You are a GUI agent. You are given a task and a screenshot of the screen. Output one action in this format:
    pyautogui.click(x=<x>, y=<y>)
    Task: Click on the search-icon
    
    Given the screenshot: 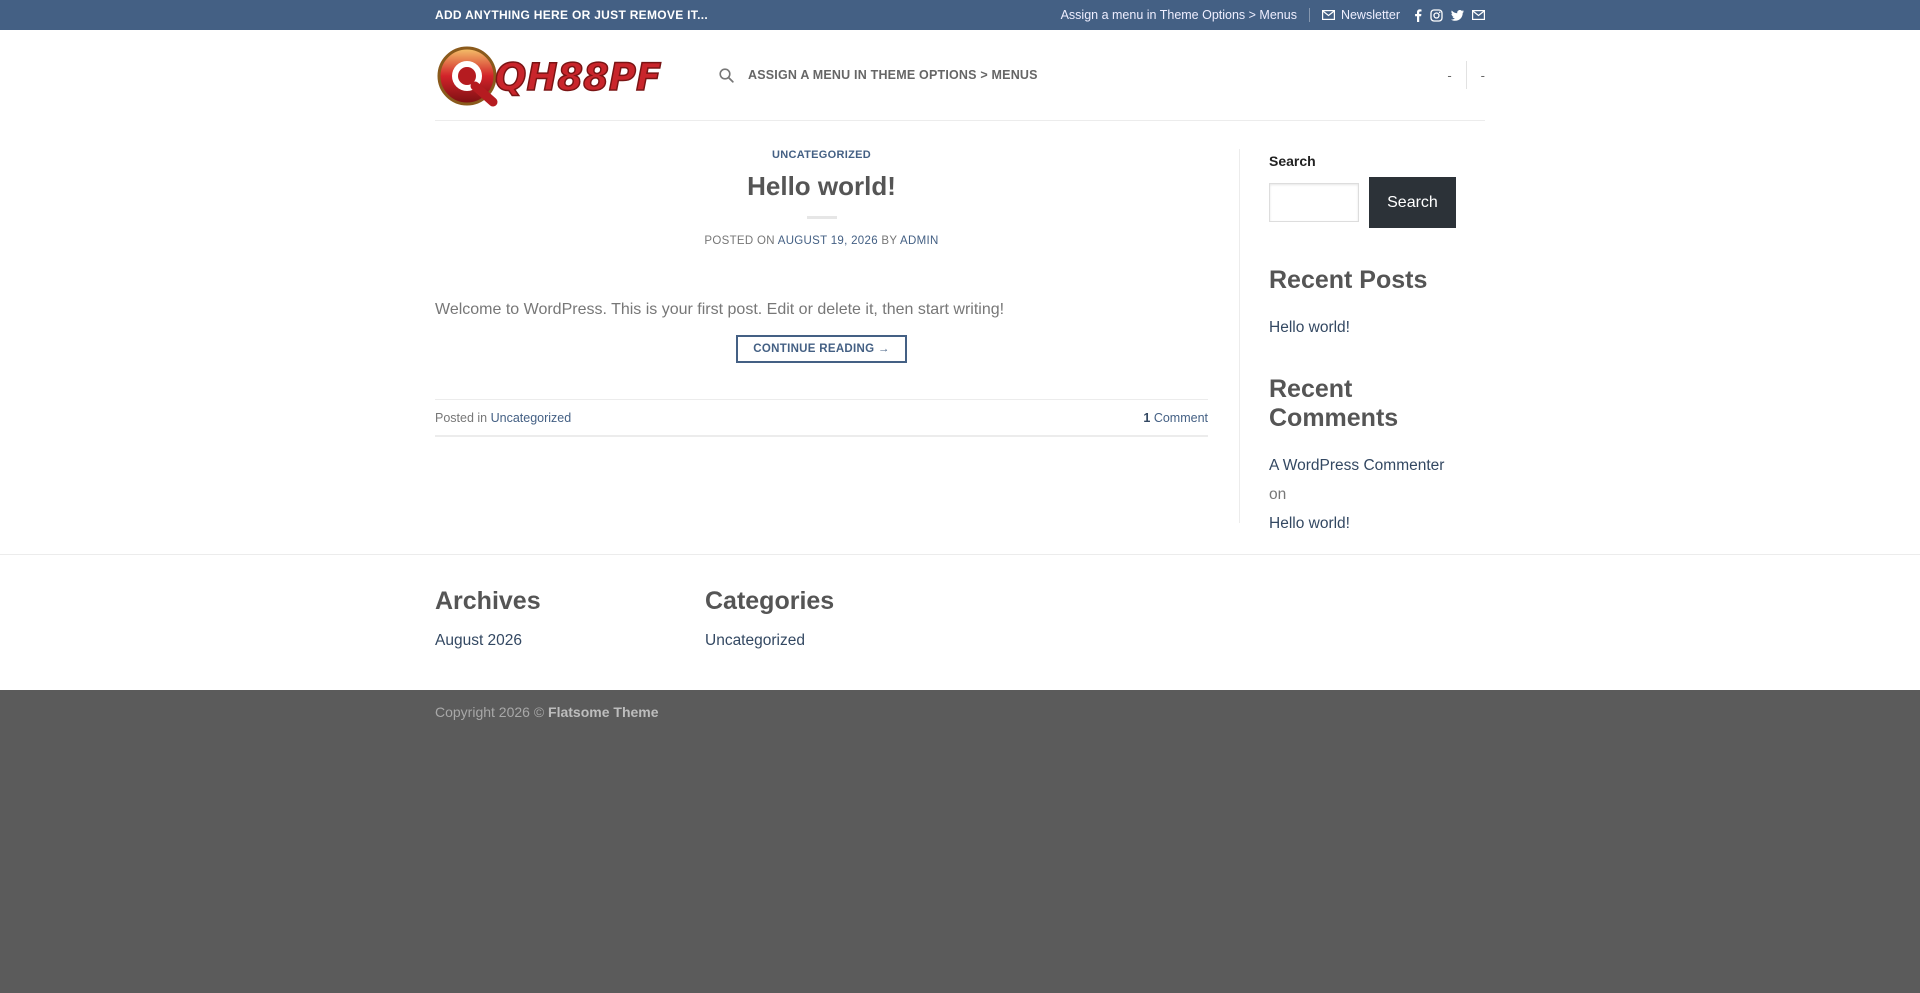 What is the action you would take?
    pyautogui.click(x=726, y=75)
    